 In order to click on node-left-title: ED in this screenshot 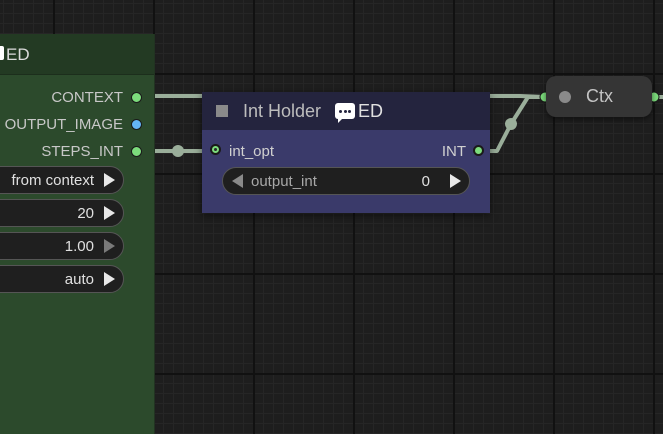, I will do `click(18, 54)`.